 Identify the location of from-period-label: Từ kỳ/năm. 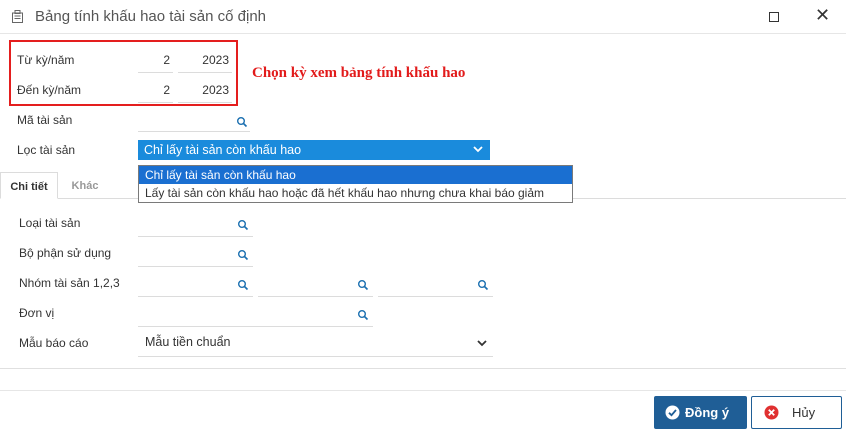
(46, 60).